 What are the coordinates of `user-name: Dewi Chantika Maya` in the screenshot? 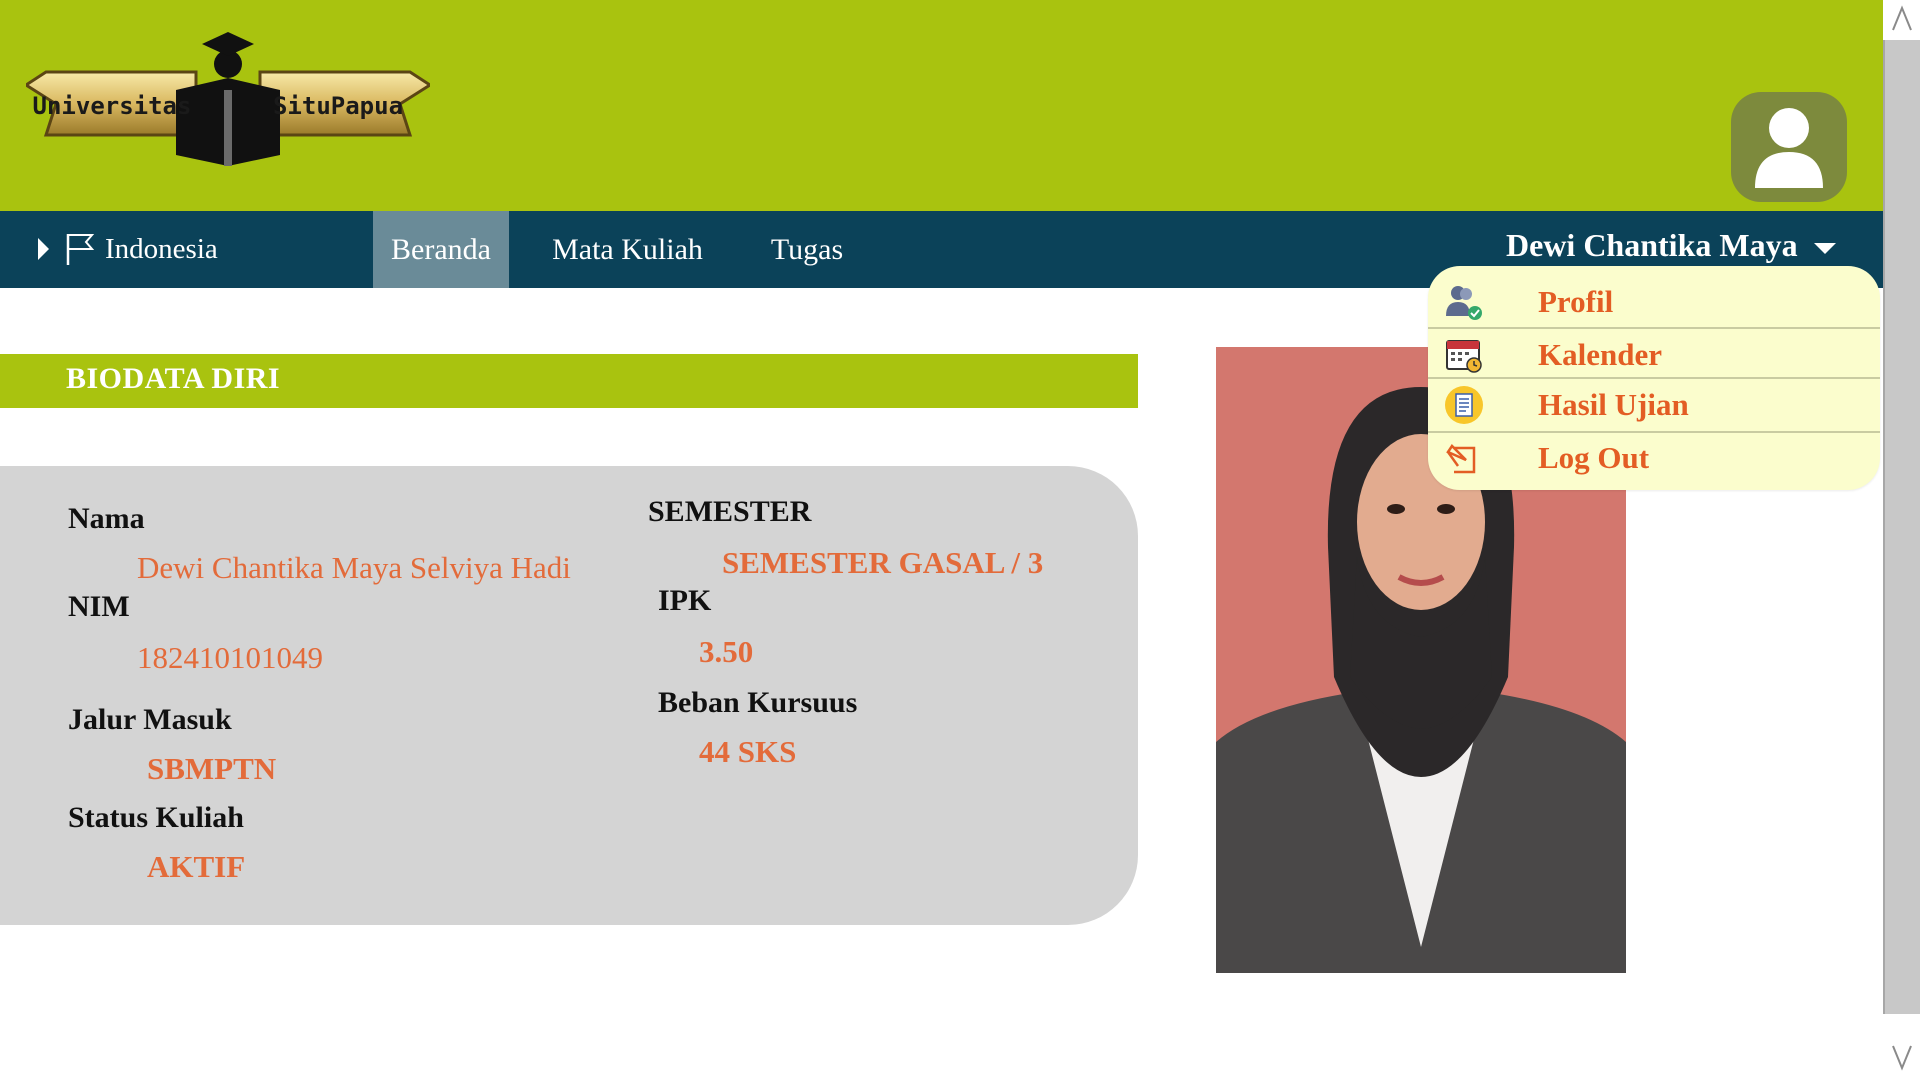 It's located at (1652, 244).